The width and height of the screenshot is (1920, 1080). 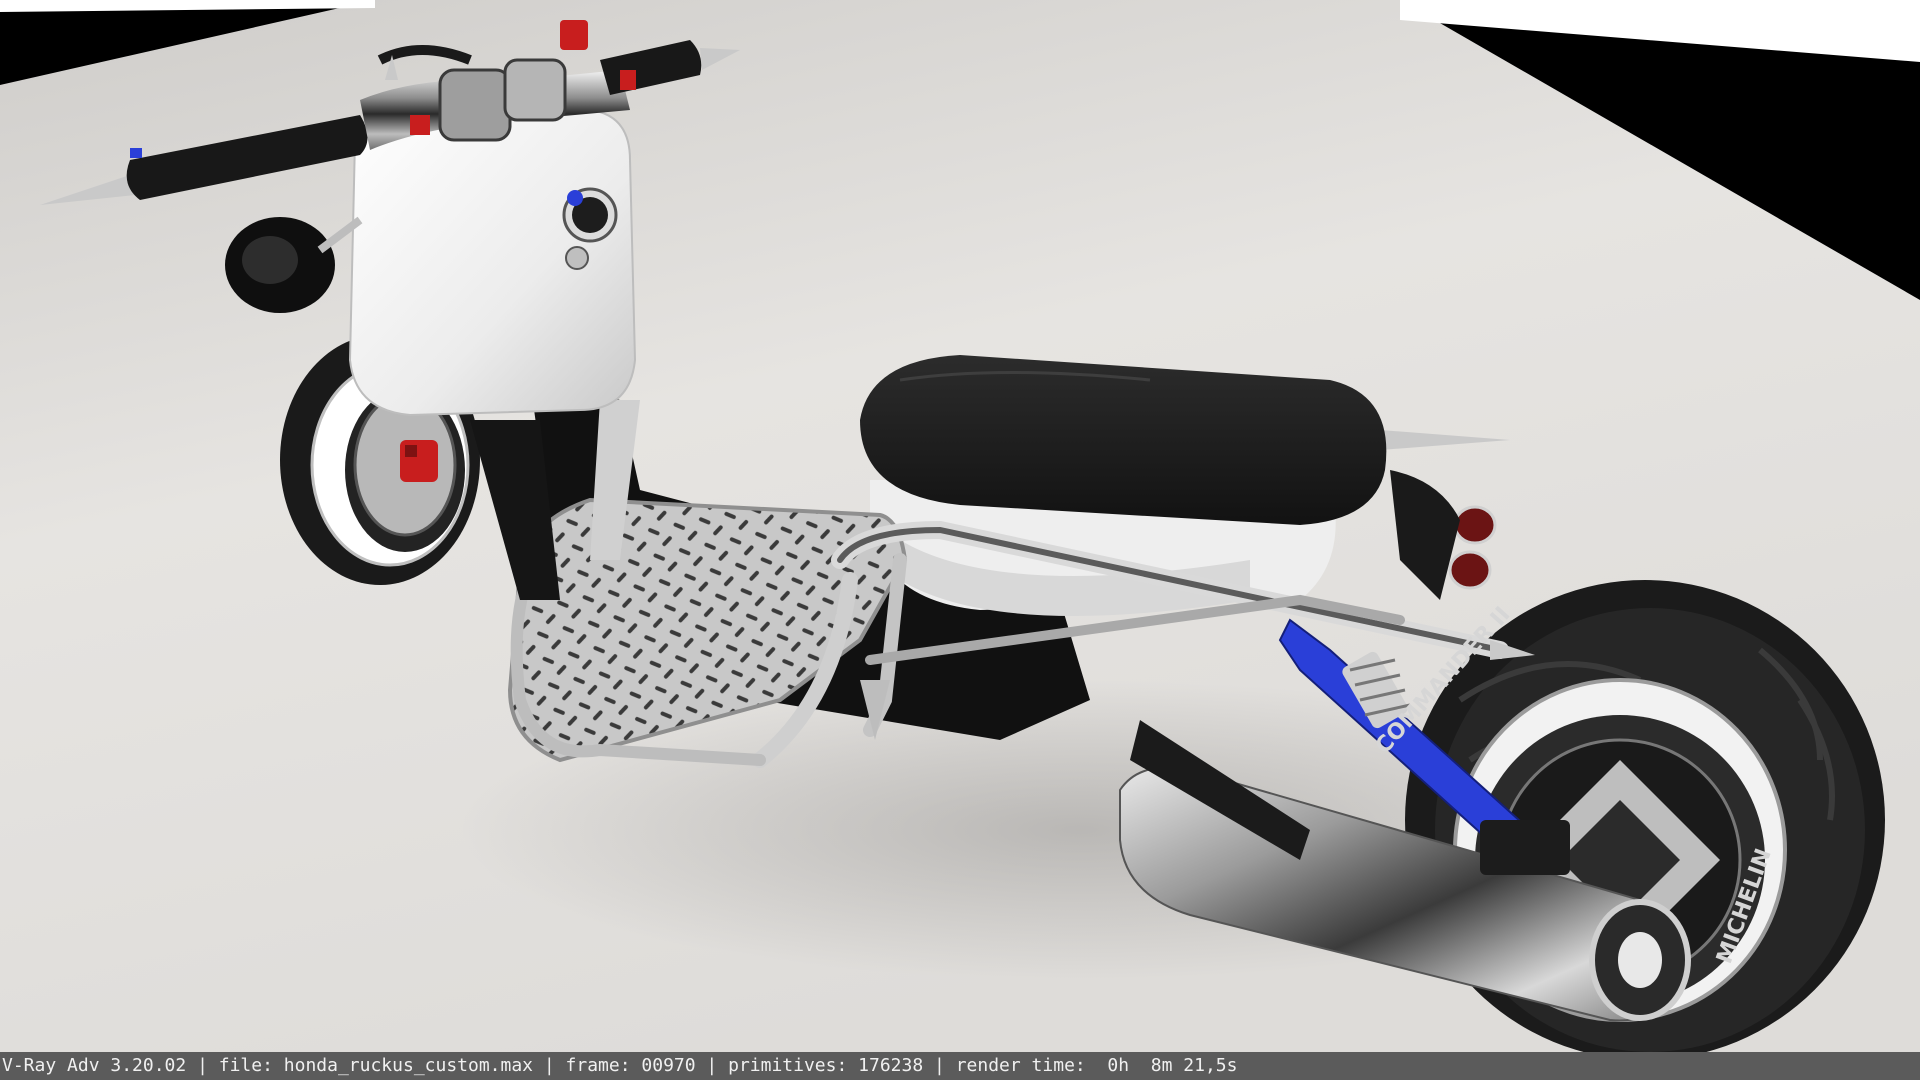 What do you see at coordinates (492, 260) in the screenshot?
I see `front-tank` at bounding box center [492, 260].